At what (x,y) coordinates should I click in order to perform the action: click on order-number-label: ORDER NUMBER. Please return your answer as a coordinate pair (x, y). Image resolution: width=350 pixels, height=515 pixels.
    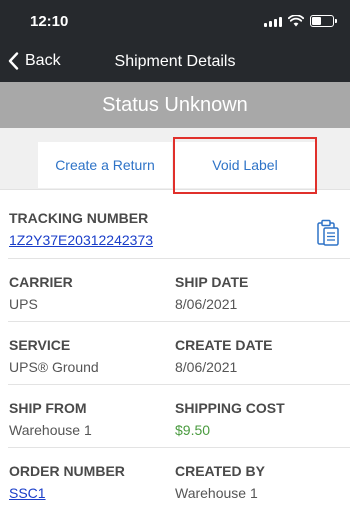
    Looking at the image, I should click on (67, 471).